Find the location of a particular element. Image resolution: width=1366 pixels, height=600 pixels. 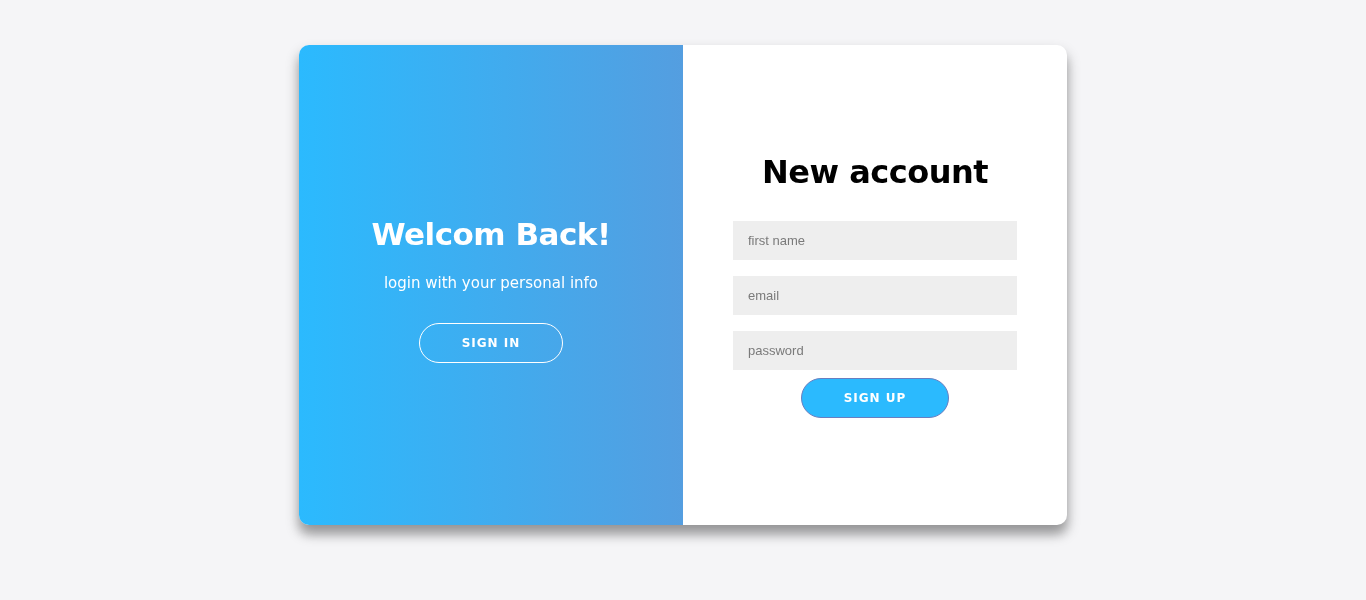

input-field: password is located at coordinates (875, 350).